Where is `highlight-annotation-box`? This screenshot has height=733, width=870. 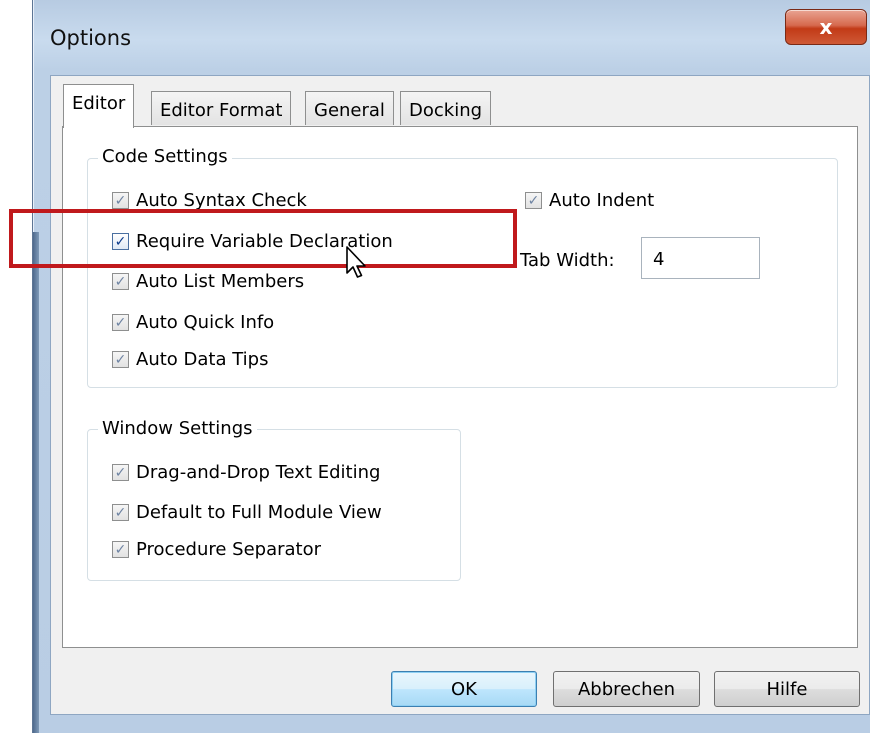
highlight-annotation-box is located at coordinates (263, 238).